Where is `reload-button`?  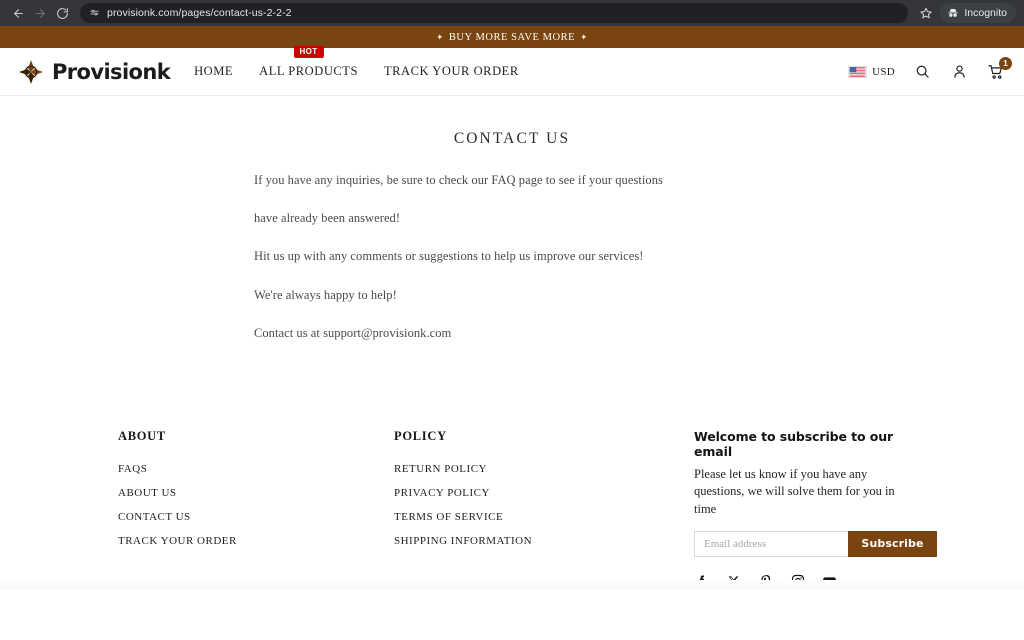
reload-button is located at coordinates (62, 13).